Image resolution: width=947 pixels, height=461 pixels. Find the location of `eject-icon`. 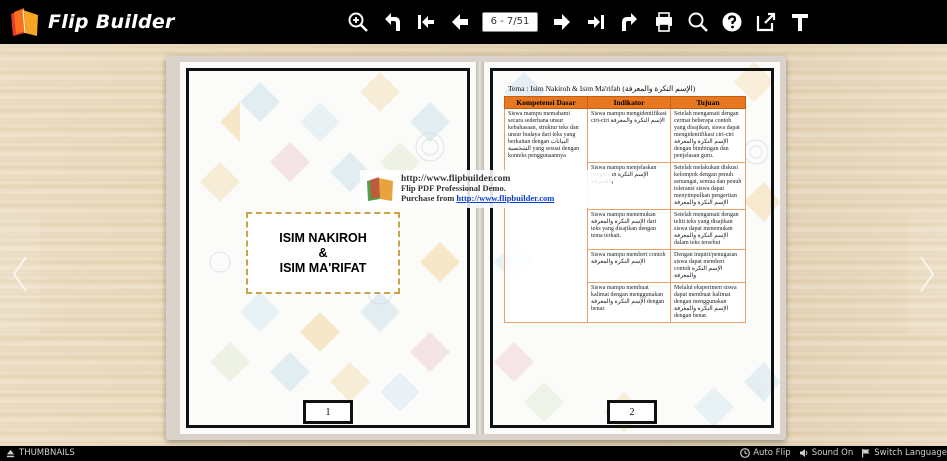

eject-icon is located at coordinates (10, 453).